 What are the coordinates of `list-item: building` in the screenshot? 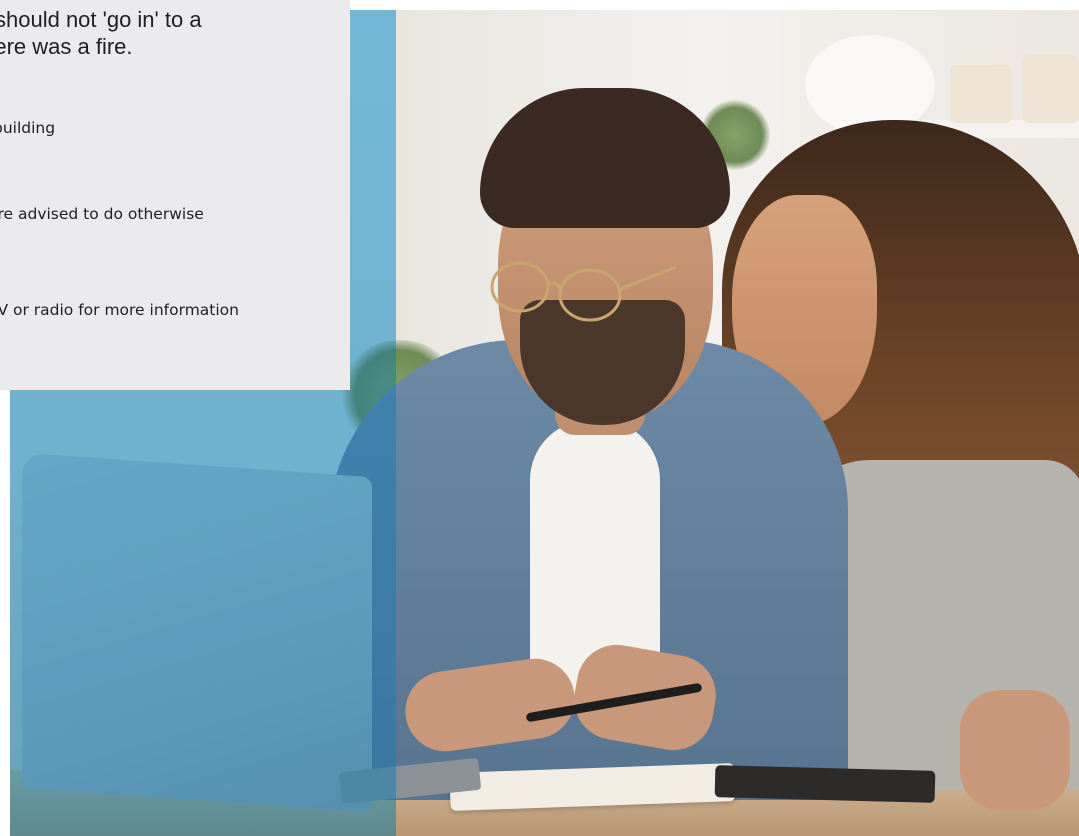 It's located at (28, 128).